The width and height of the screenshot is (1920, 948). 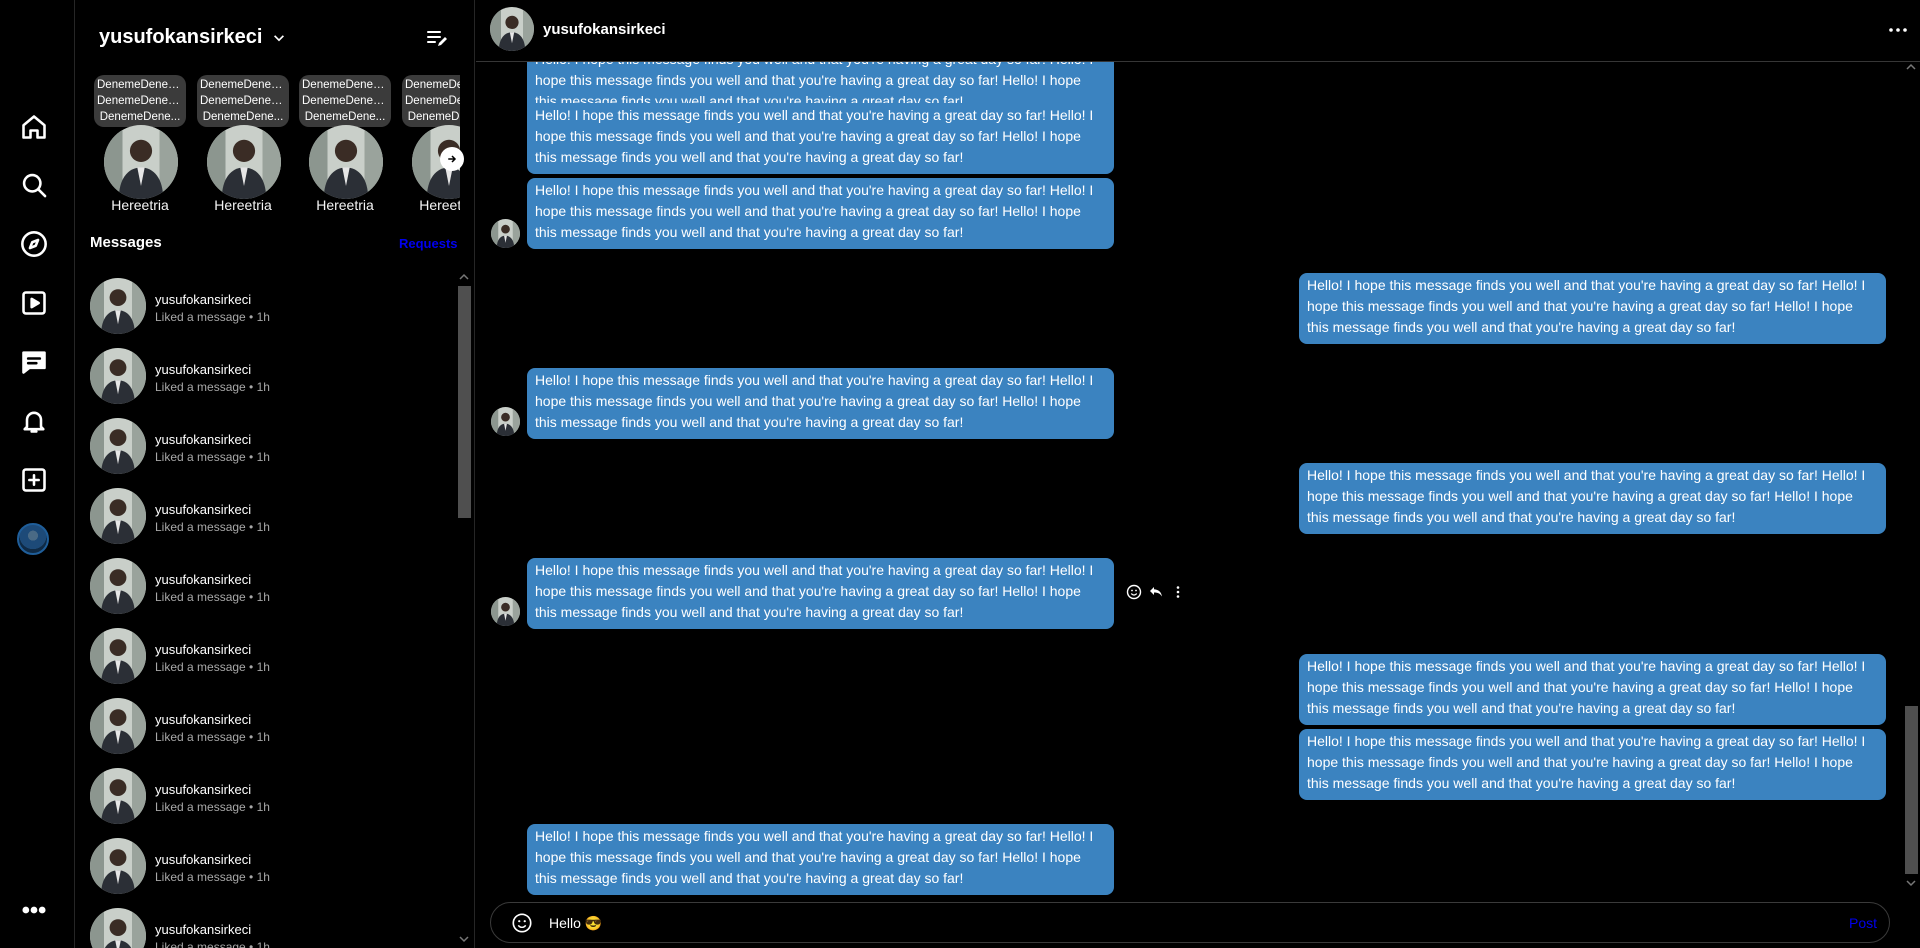 I want to click on compass-icon, so click(x=34, y=244).